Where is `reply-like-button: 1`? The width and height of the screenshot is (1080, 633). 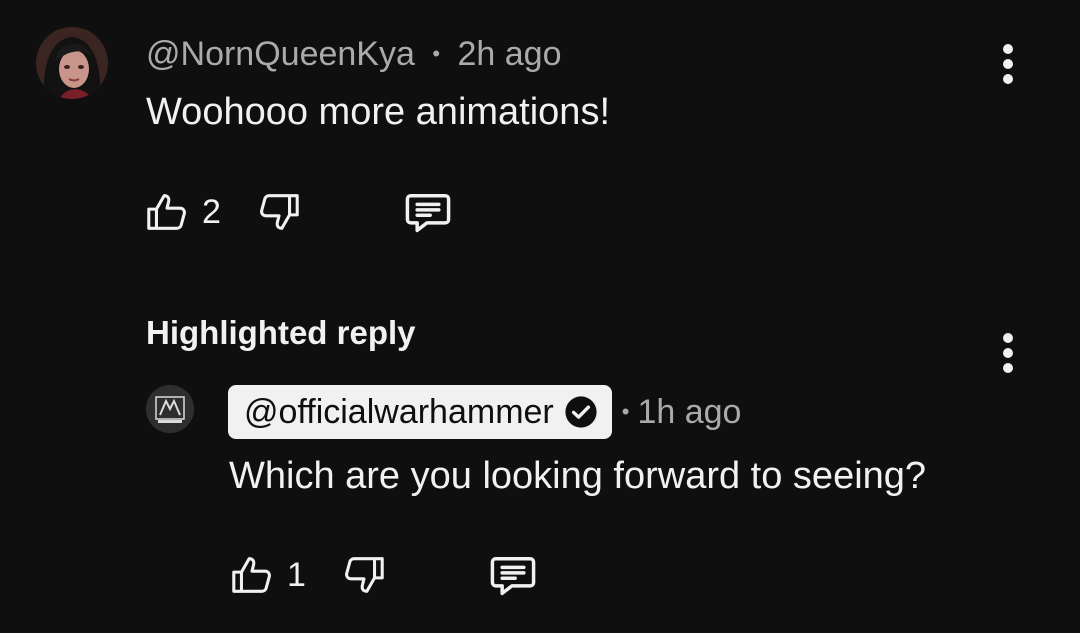
reply-like-button: 1 is located at coordinates (285, 575).